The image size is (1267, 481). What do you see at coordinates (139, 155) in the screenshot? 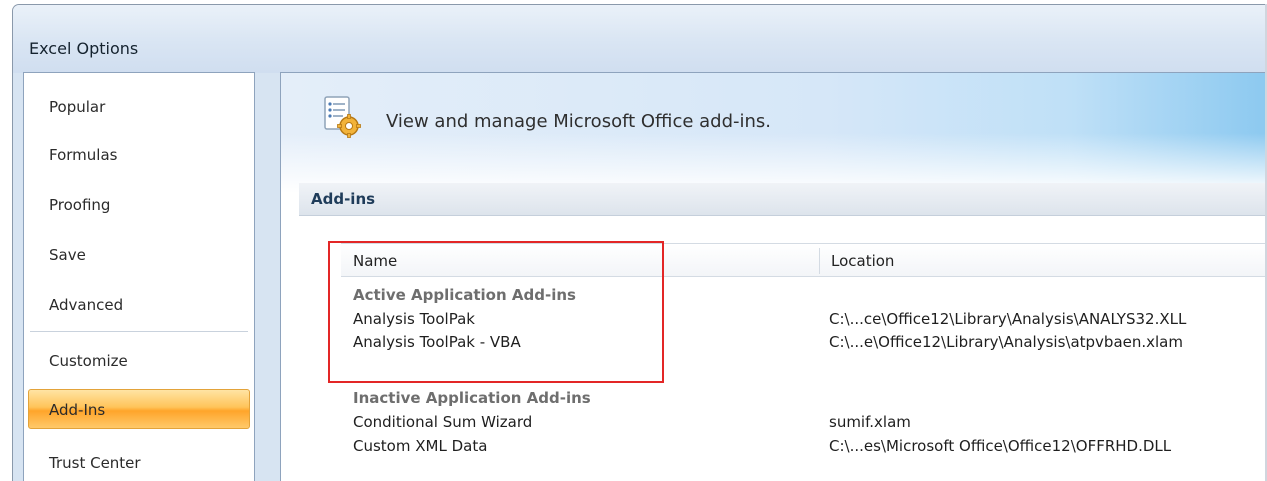
I see `sidebar-item-formulas: Formulas` at bounding box center [139, 155].